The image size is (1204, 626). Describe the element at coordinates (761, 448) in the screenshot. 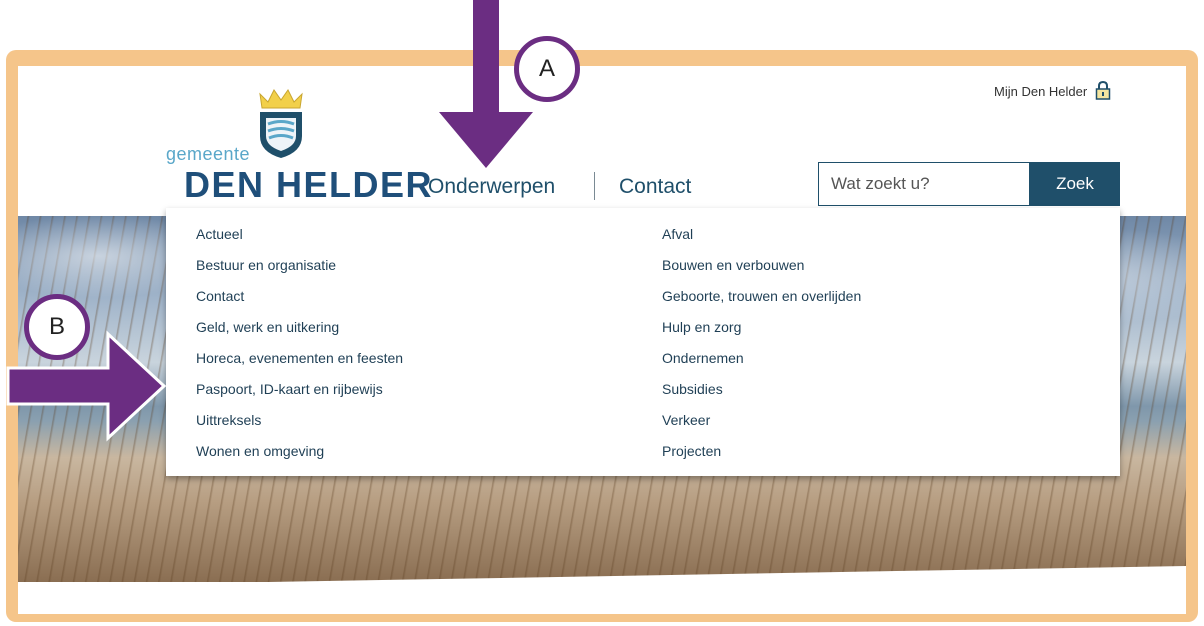

I see `menu-item-projecten: Projecten` at that location.